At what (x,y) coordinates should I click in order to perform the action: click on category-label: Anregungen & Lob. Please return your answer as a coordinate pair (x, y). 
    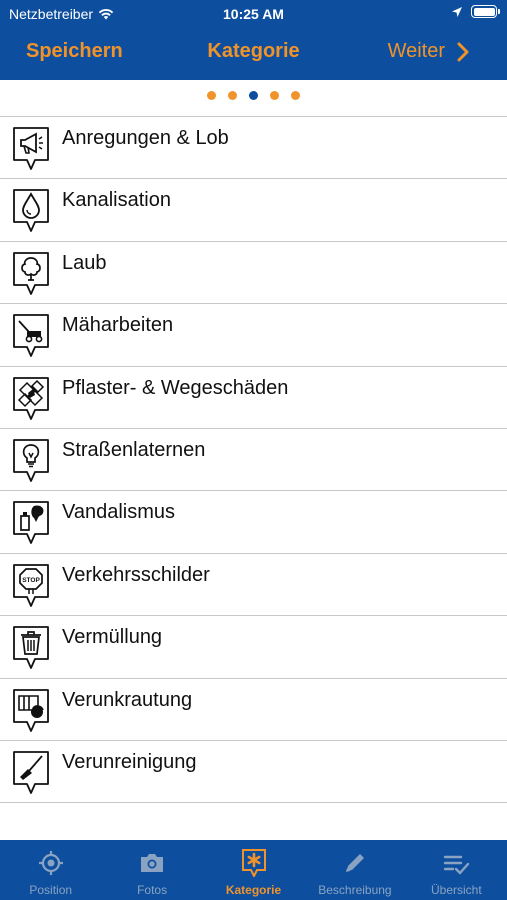
    Looking at the image, I should click on (145, 138).